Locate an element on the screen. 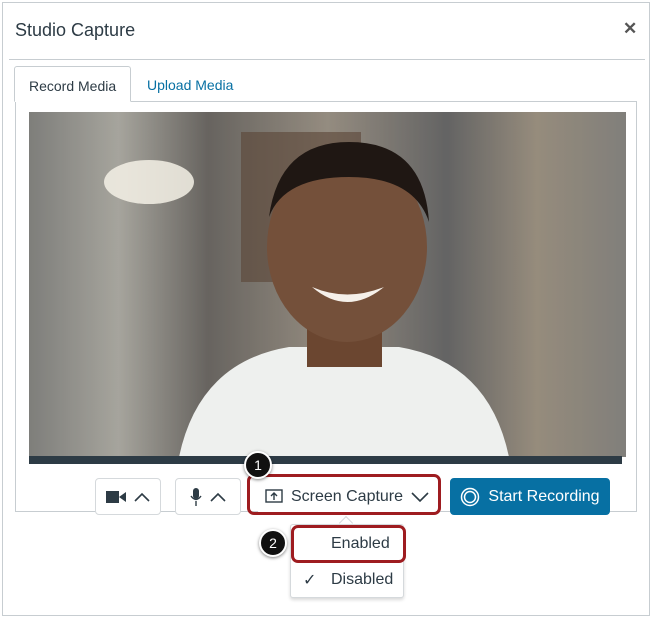  highlight-enabled-option is located at coordinates (348, 544).